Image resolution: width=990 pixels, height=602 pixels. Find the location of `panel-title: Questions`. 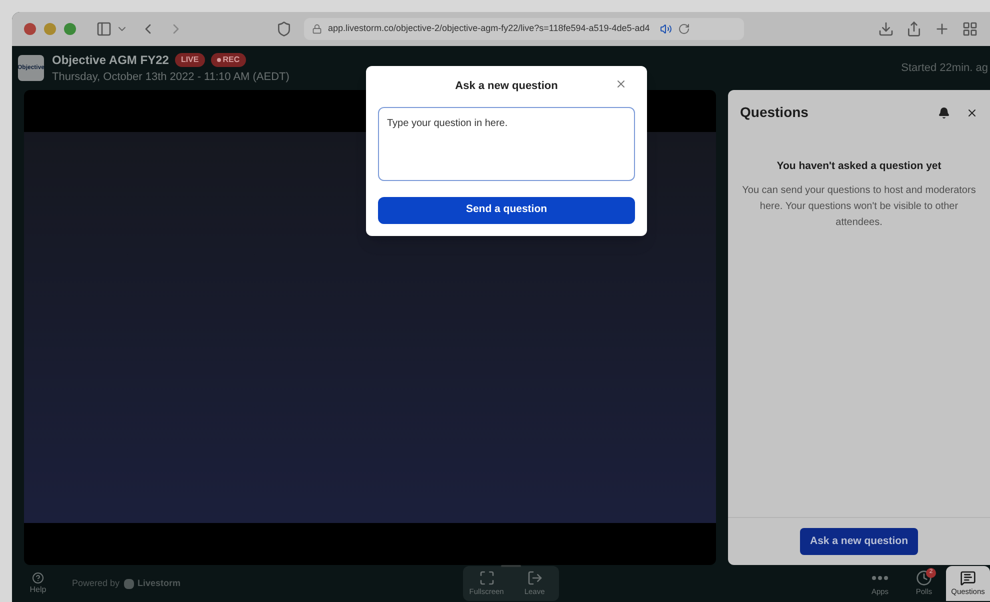

panel-title: Questions is located at coordinates (774, 112).